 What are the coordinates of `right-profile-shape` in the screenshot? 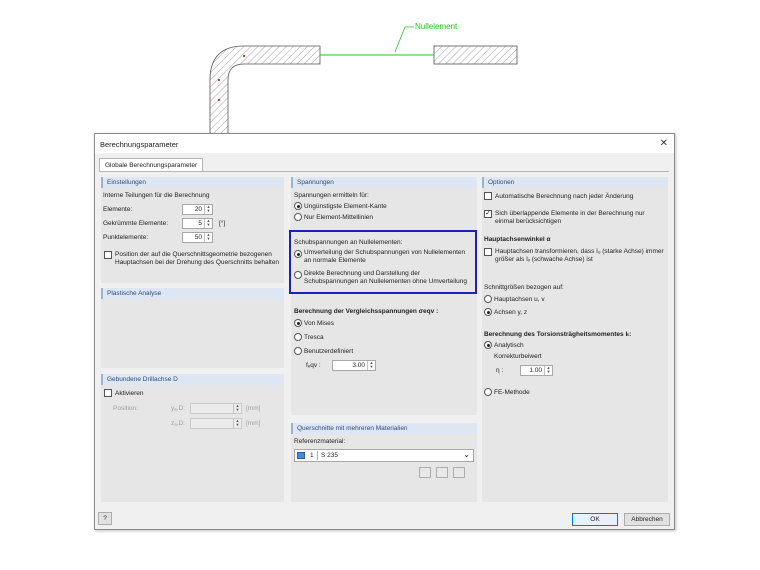 It's located at (475, 55).